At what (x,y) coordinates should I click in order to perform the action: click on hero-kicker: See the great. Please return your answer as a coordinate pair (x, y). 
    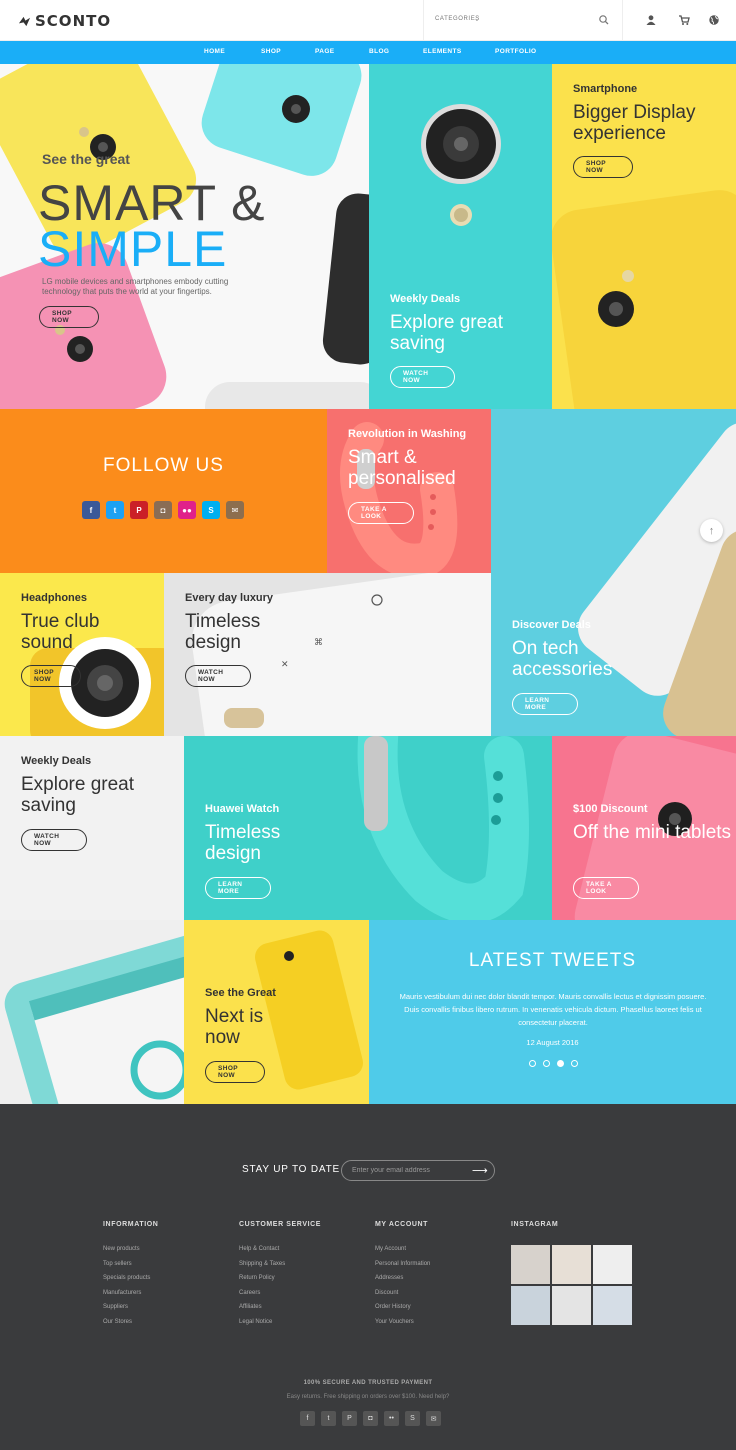
    Looking at the image, I should click on (86, 159).